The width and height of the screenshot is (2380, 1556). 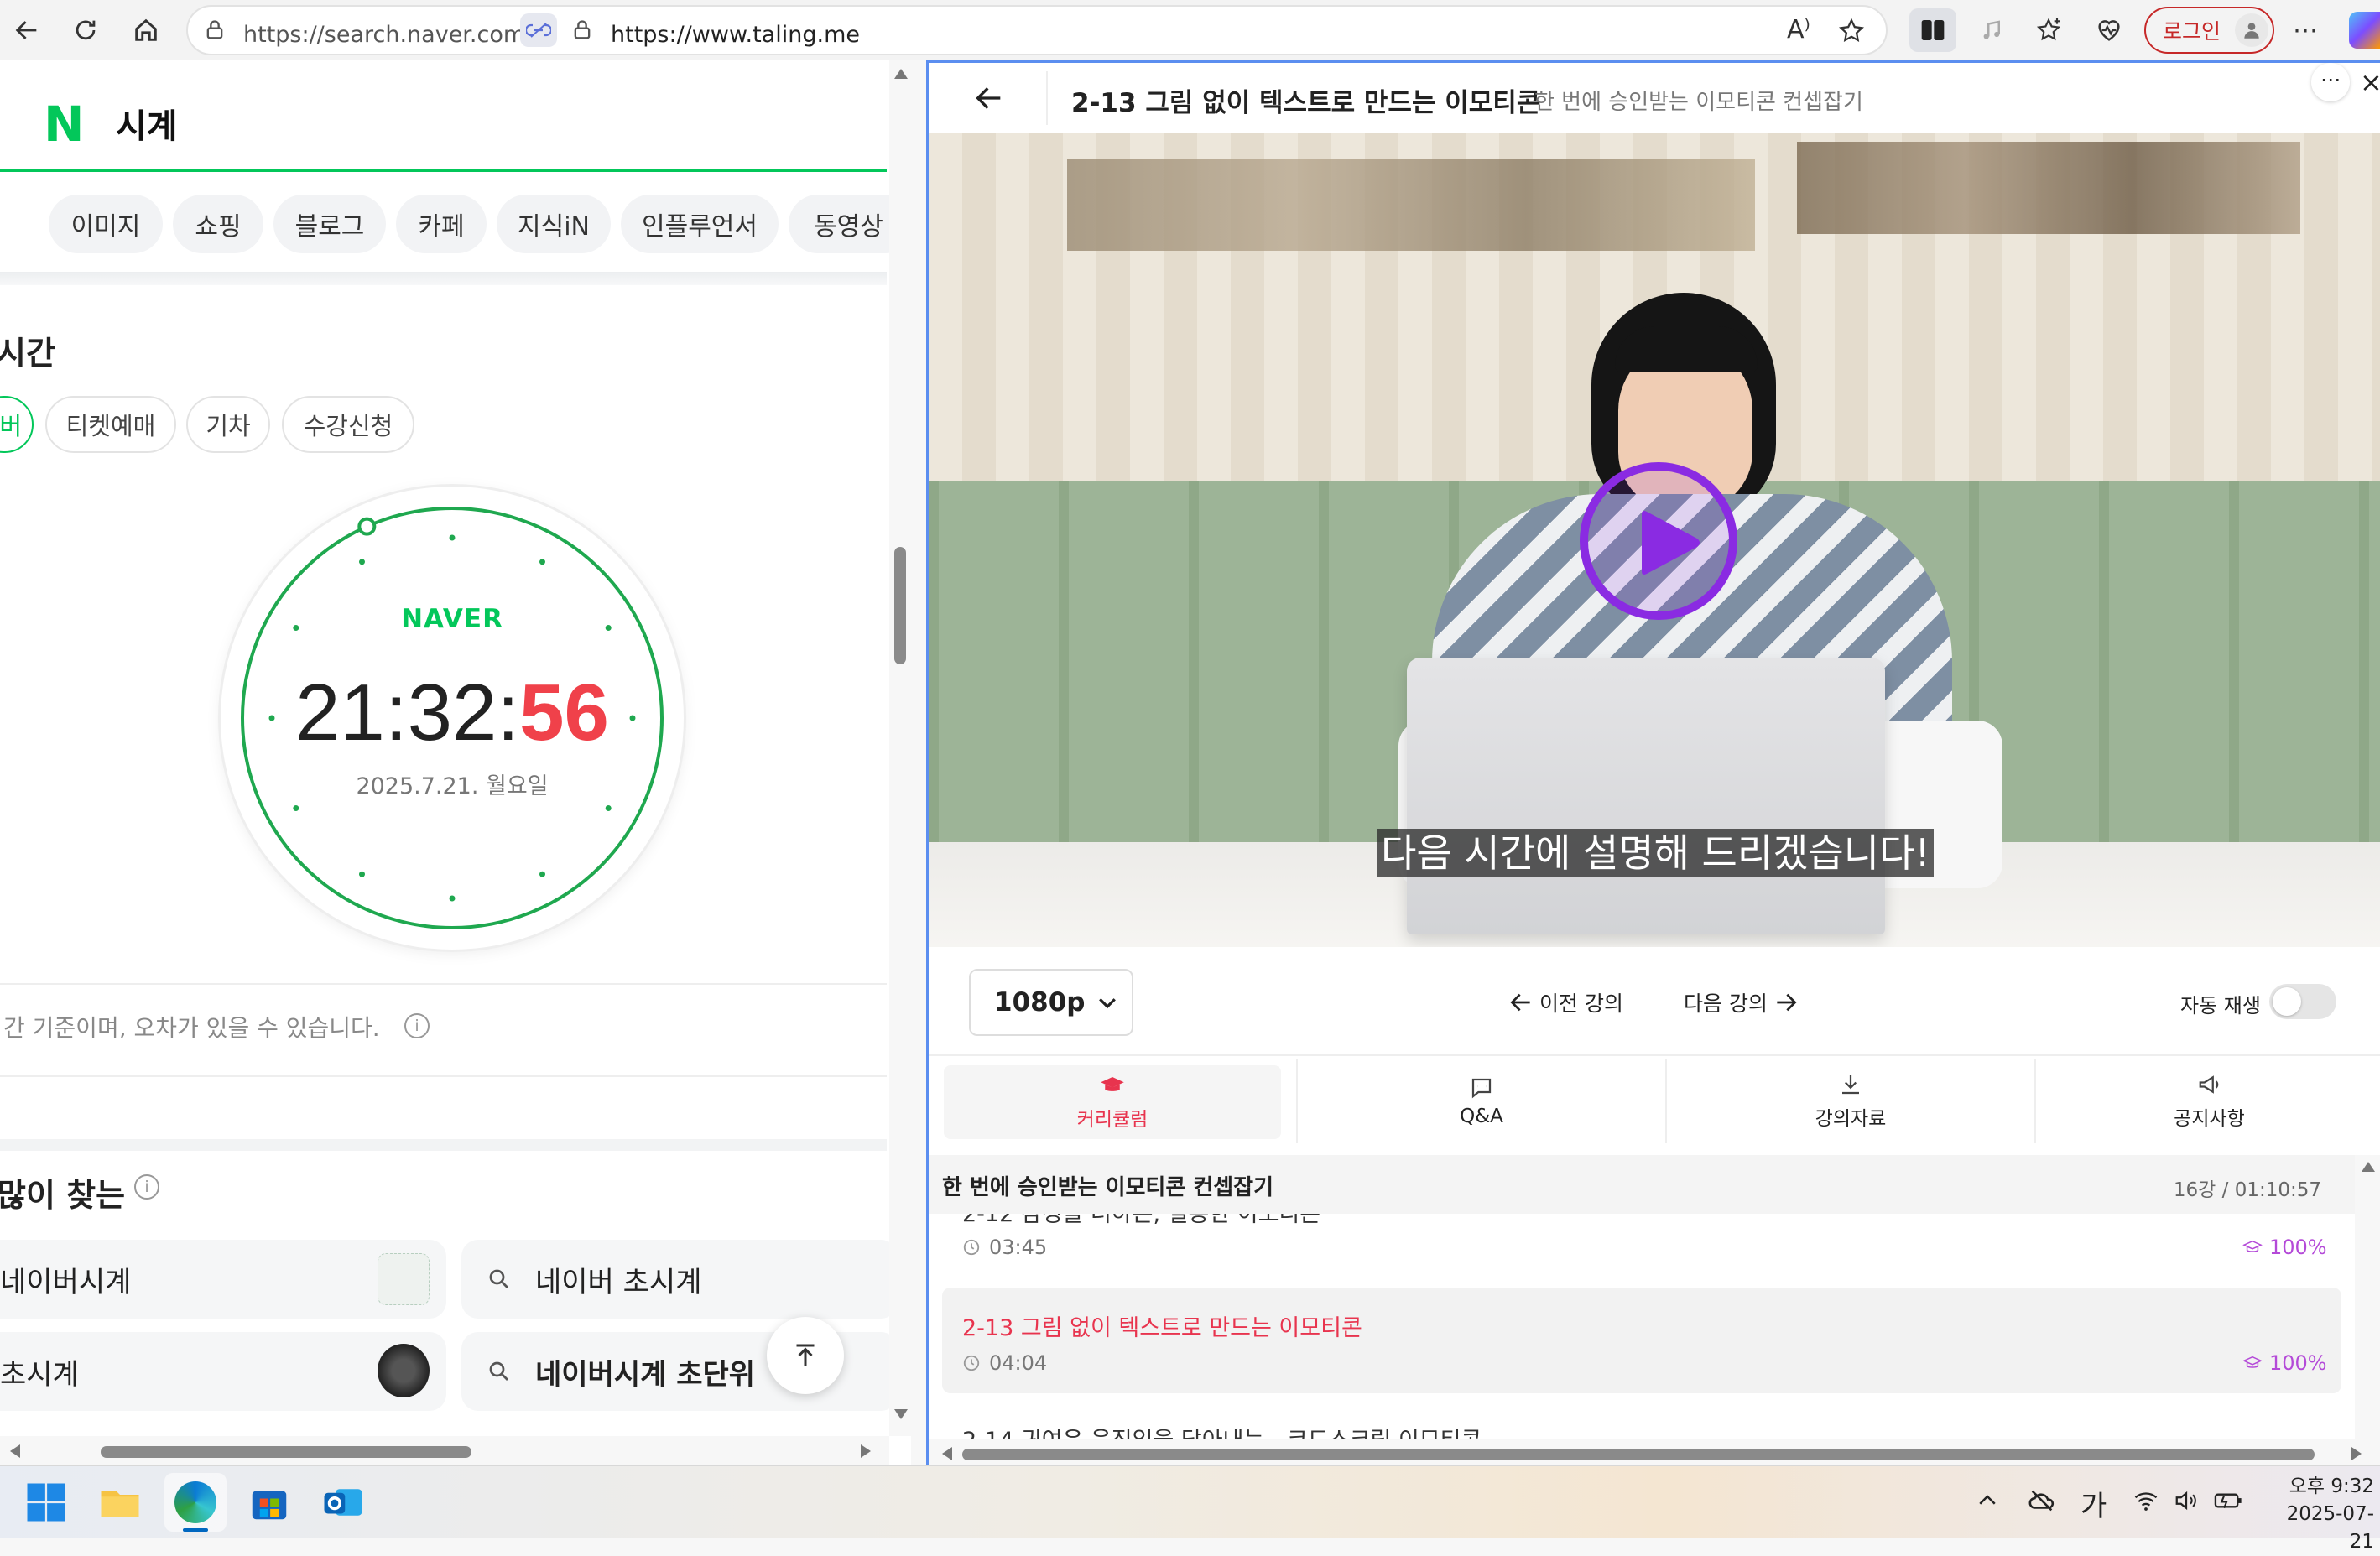 I want to click on quality-select: 1080p, so click(x=1051, y=1002).